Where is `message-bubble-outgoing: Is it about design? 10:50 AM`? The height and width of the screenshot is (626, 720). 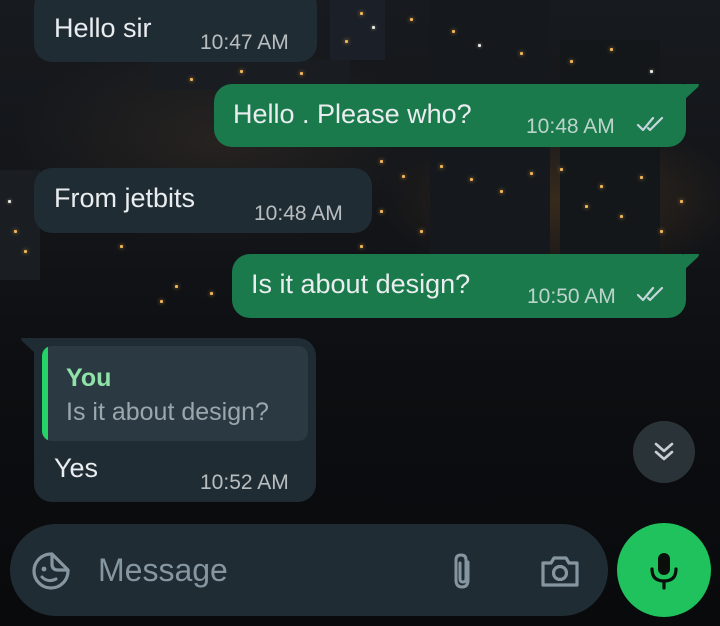 message-bubble-outgoing: Is it about design? 10:50 AM is located at coordinates (459, 286).